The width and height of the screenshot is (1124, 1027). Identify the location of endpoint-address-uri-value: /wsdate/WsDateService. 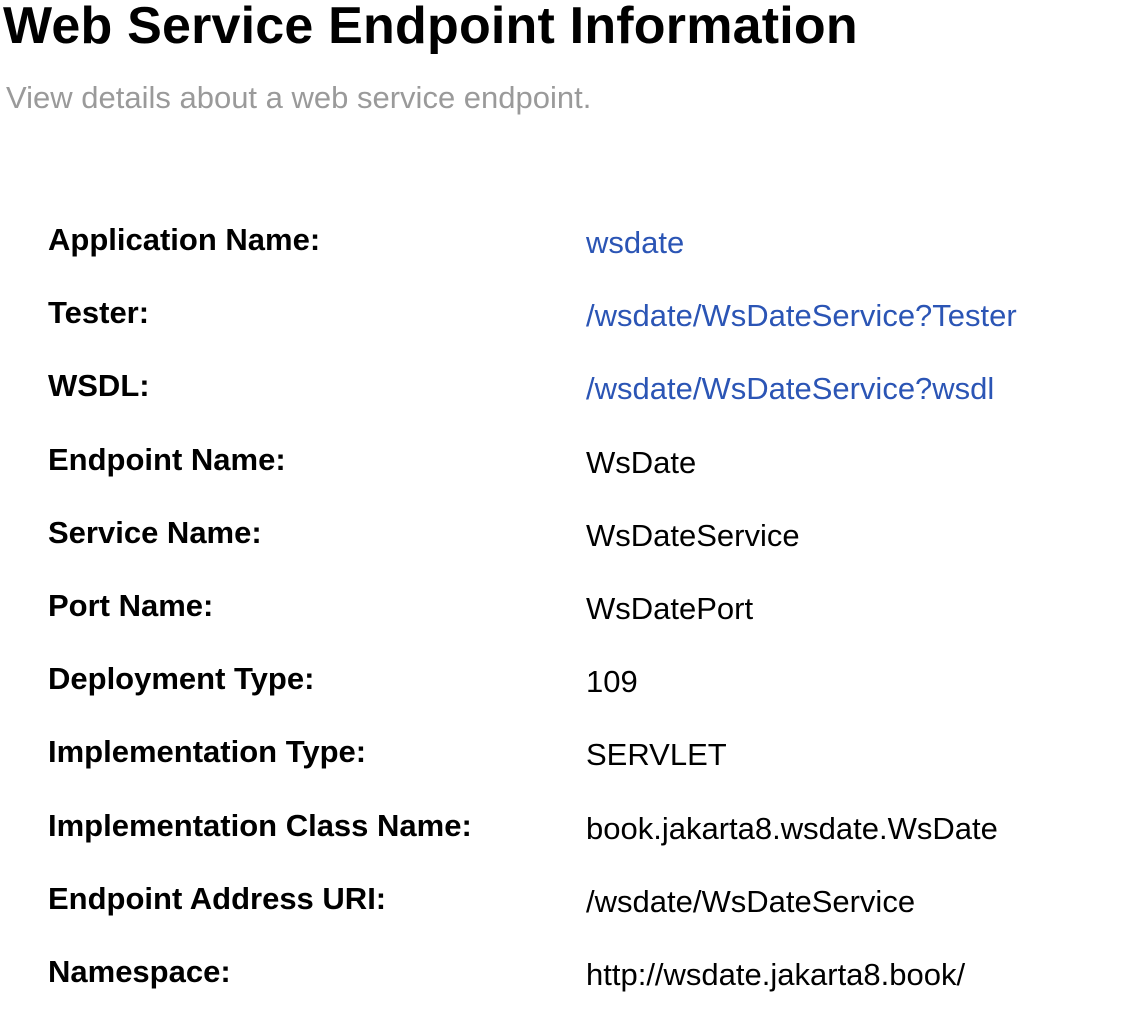
(751, 901).